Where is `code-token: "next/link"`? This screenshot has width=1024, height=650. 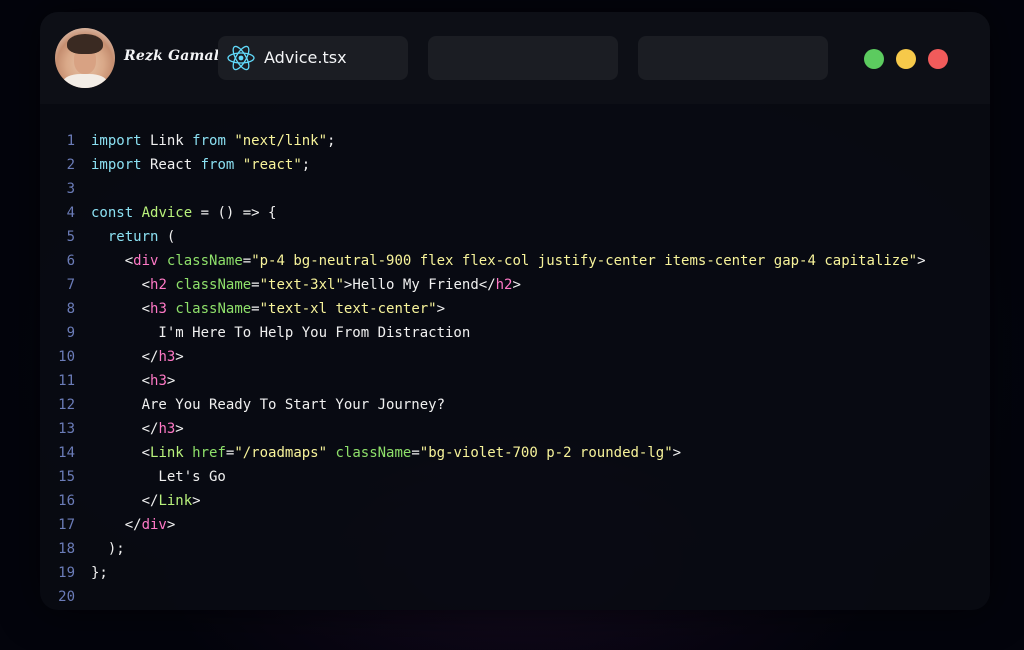 code-token: "next/link" is located at coordinates (281, 141).